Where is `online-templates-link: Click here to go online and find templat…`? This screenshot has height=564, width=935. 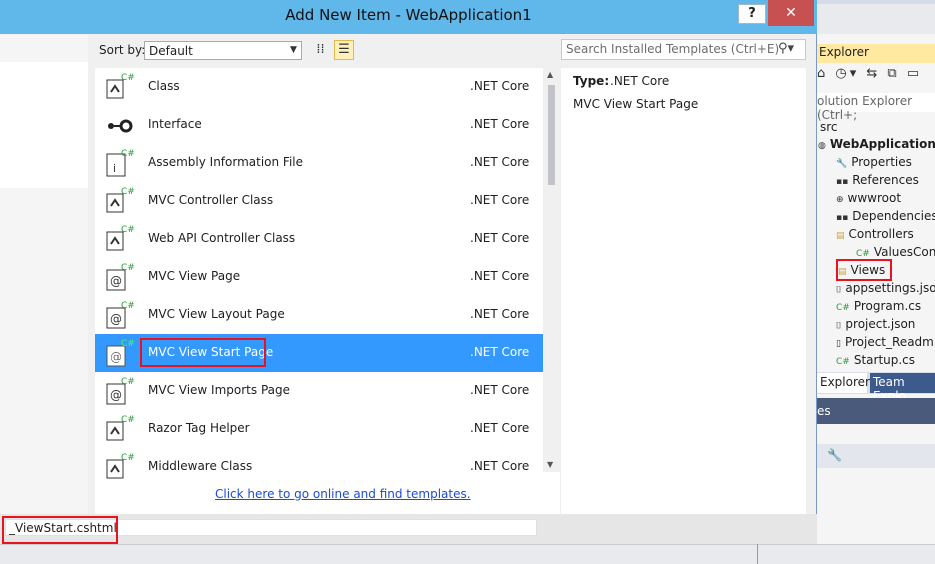
online-templates-link: Click here to go online and find templat… is located at coordinates (343, 494).